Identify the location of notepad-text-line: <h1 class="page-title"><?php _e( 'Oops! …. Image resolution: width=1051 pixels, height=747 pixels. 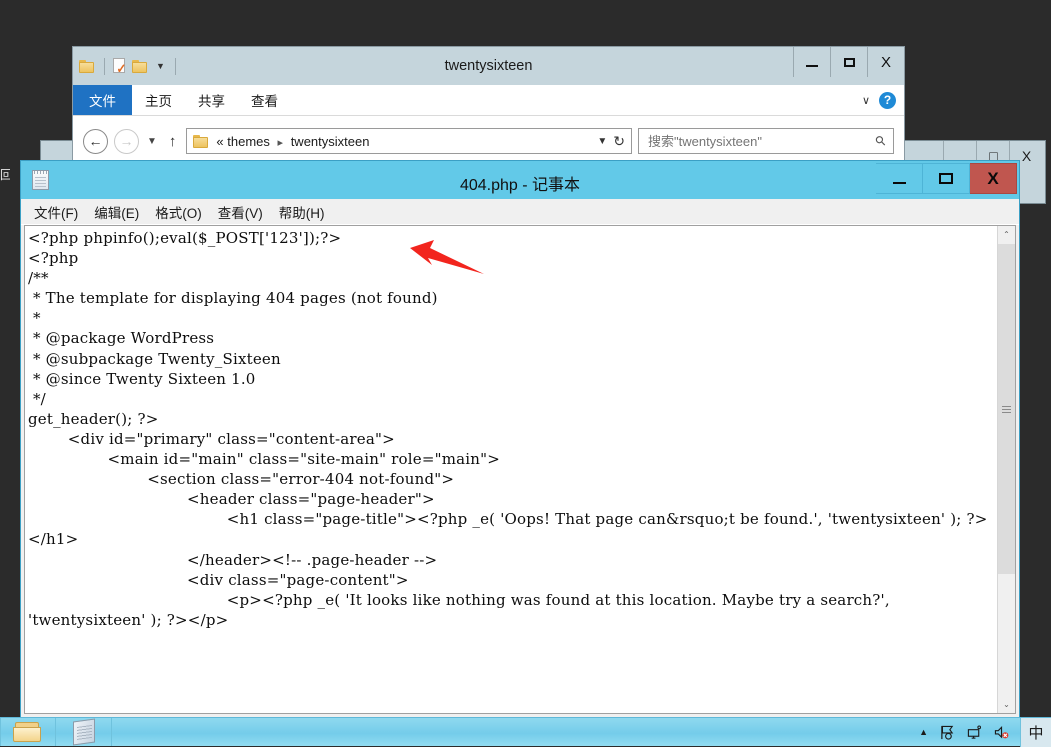
(508, 529).